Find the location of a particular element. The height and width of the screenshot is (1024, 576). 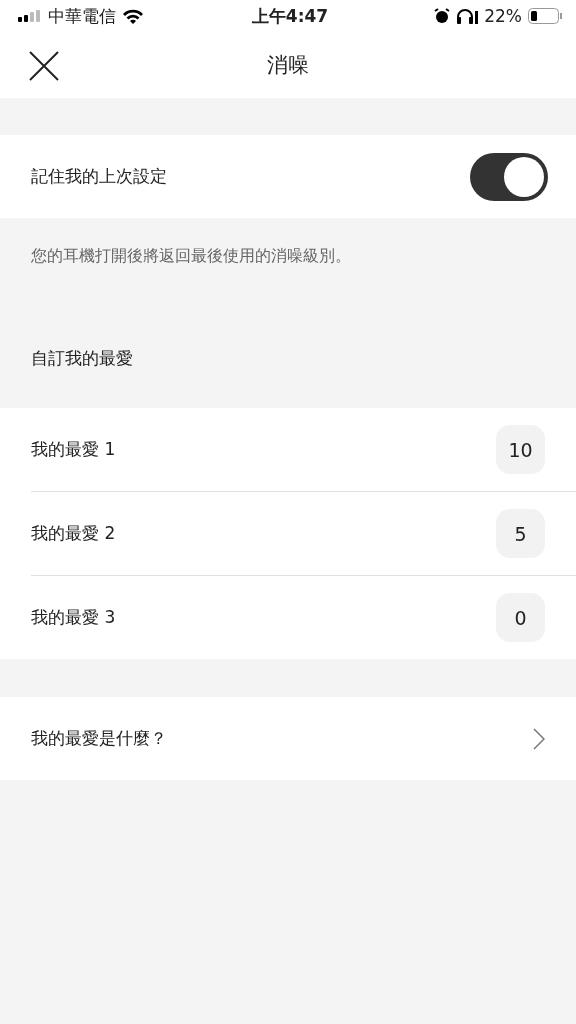

alarm-clock-icon is located at coordinates (442, 16).